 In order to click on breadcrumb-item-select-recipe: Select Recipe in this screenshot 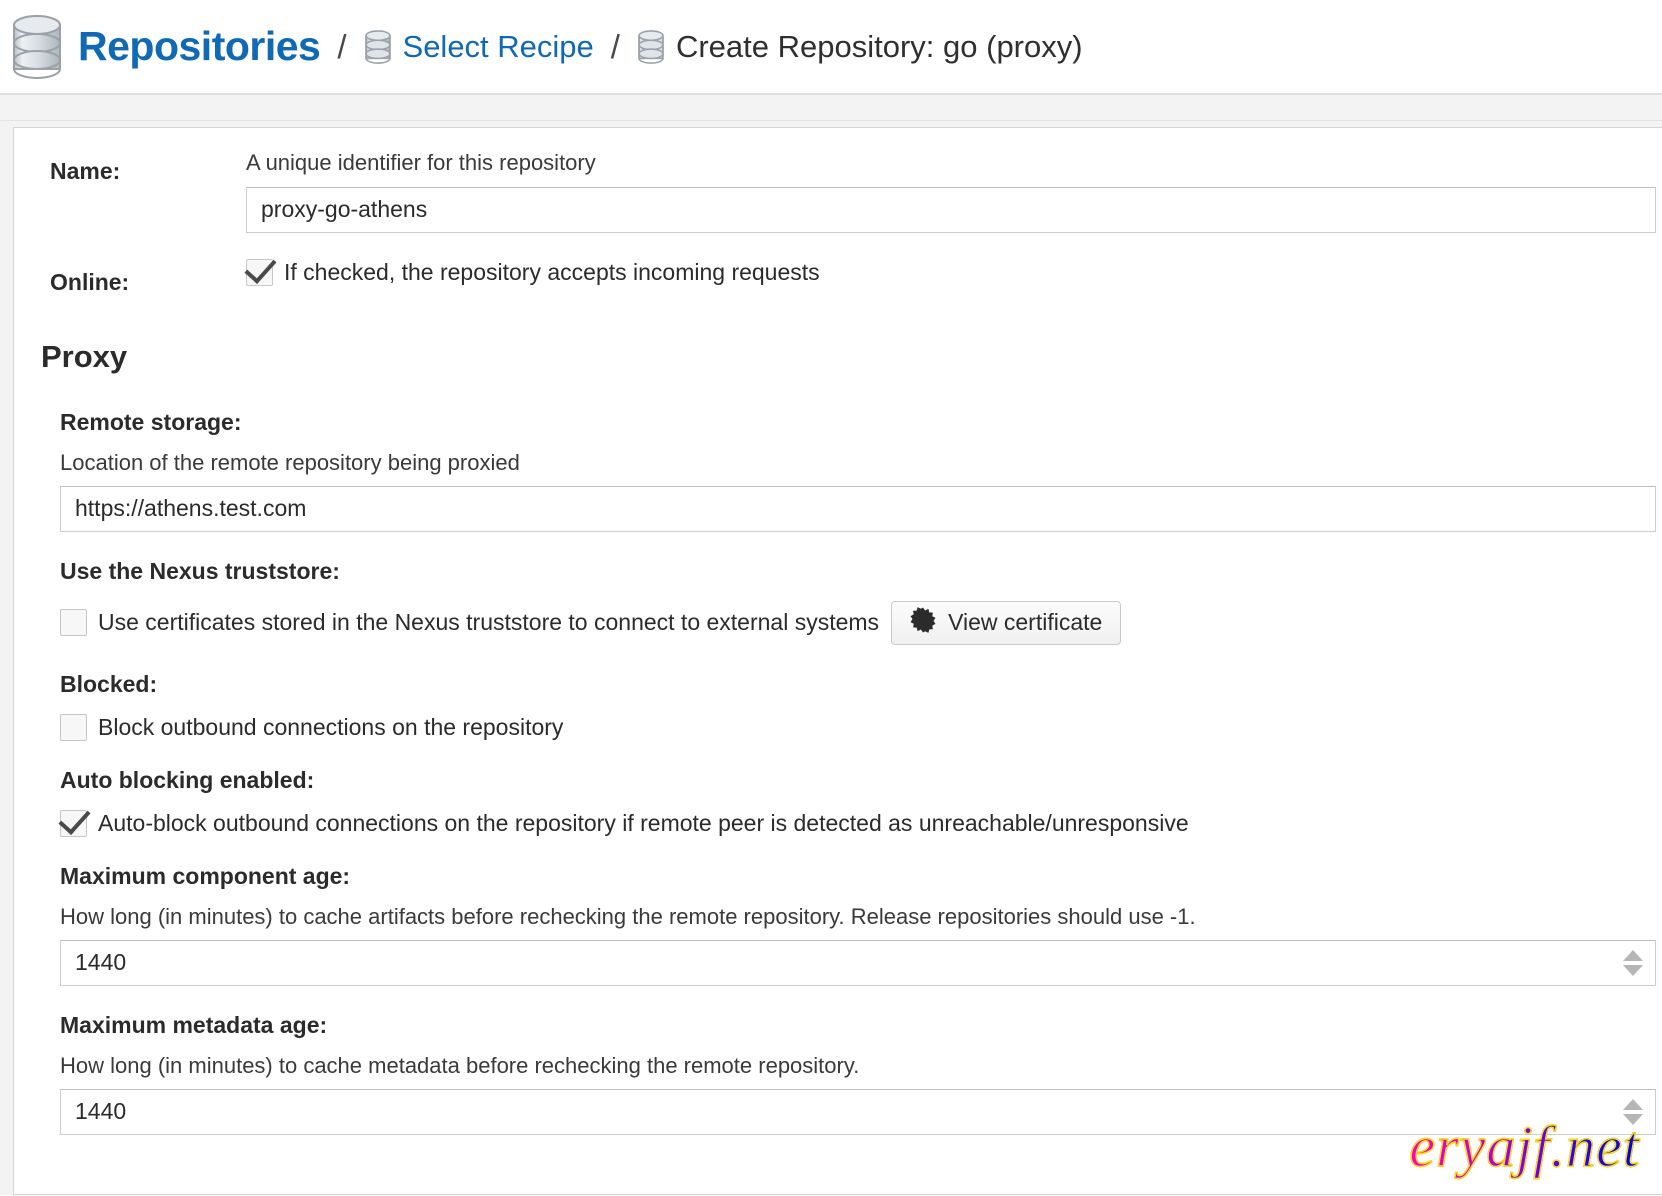, I will do `click(479, 47)`.